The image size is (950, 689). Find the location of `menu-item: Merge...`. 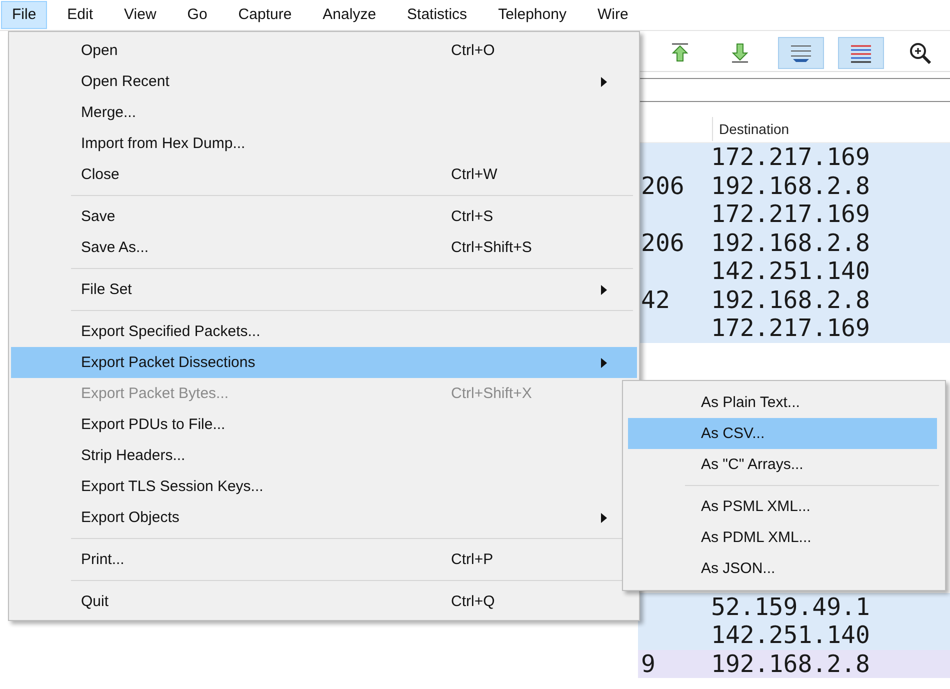

menu-item: Merge... is located at coordinates (324, 112).